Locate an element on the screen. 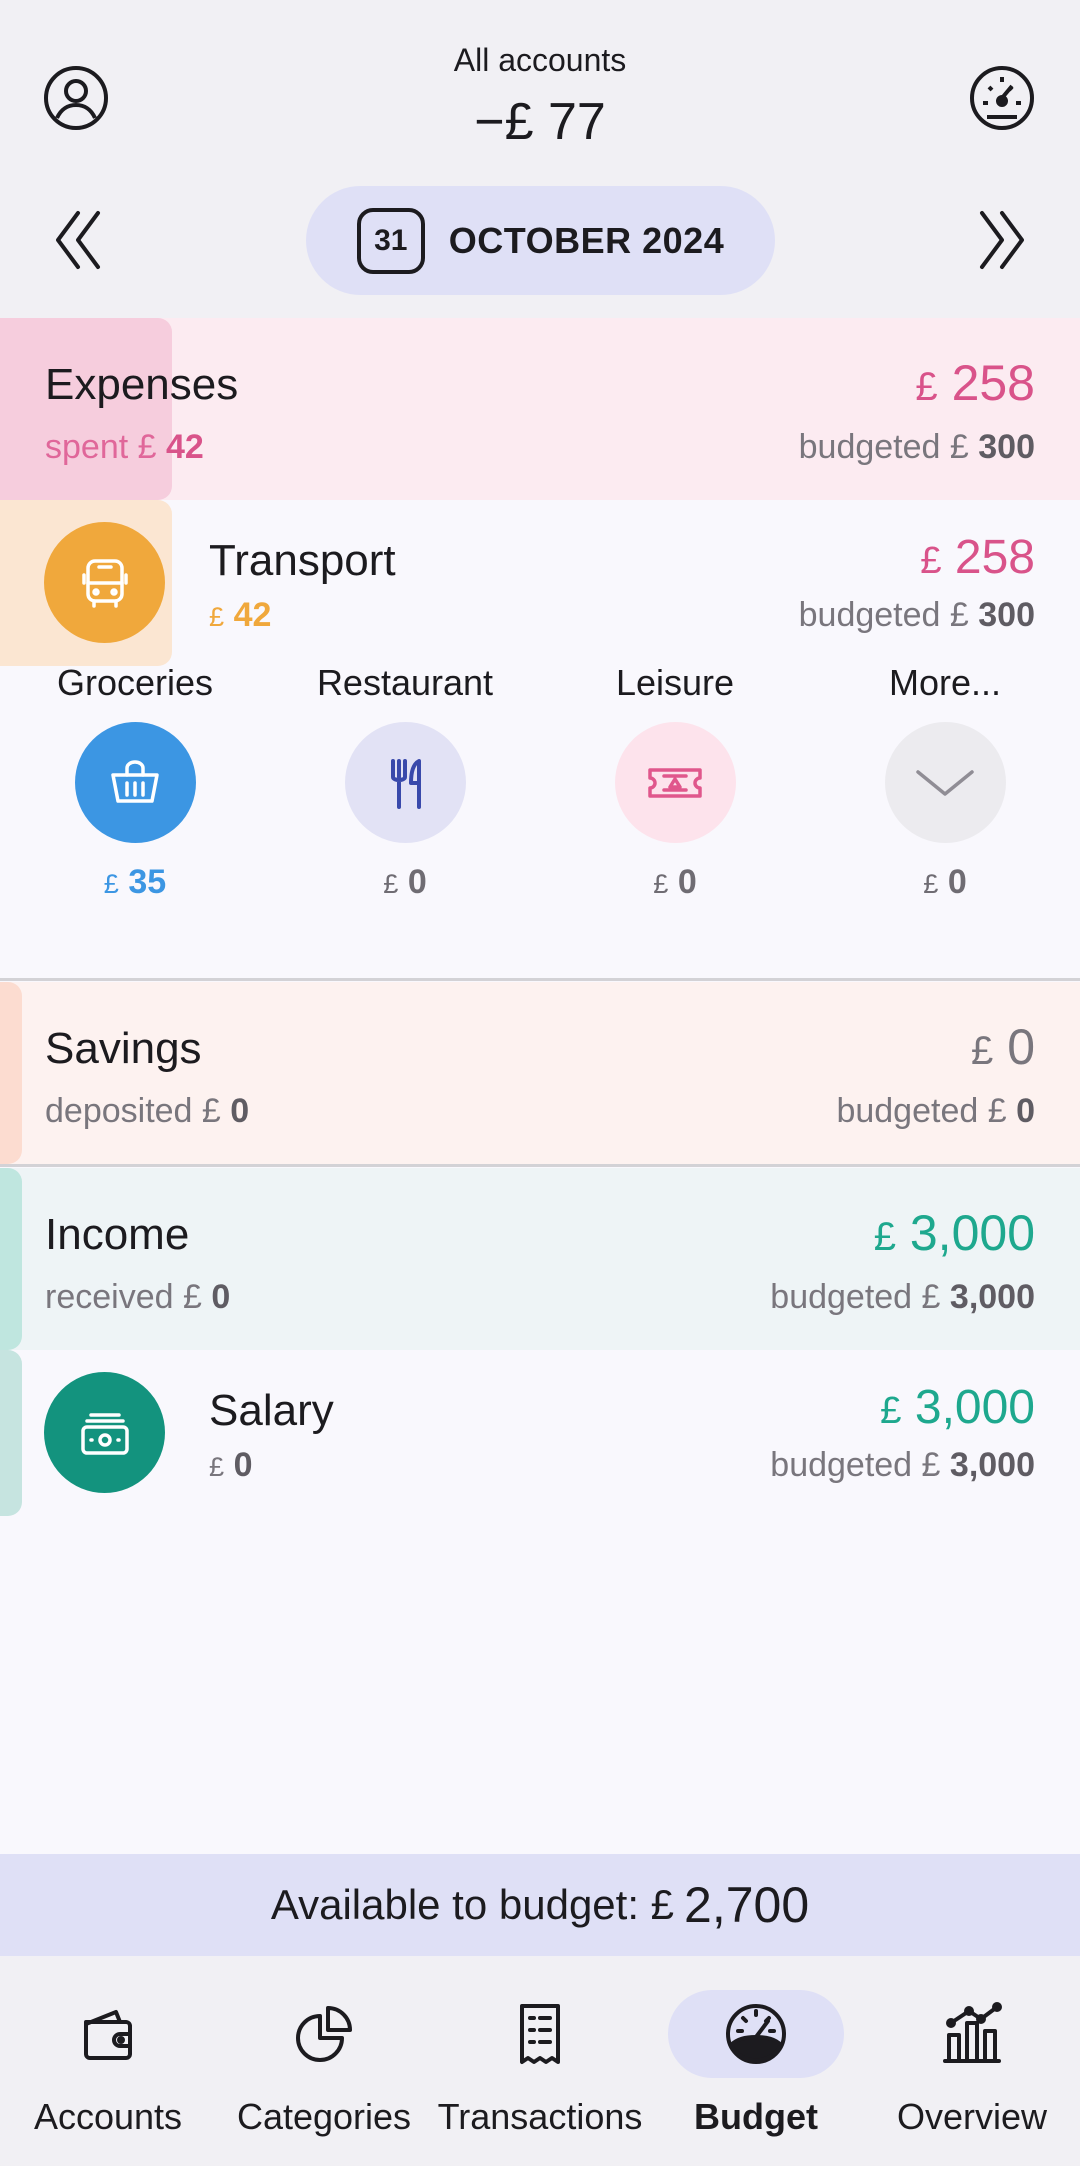 This screenshot has height=2166, width=1080. gauge-icon is located at coordinates (756, 2034).